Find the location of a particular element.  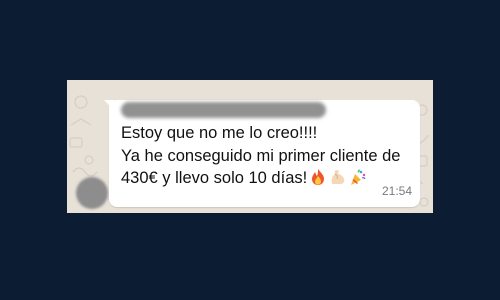

sender-name-redacted is located at coordinates (223, 110).